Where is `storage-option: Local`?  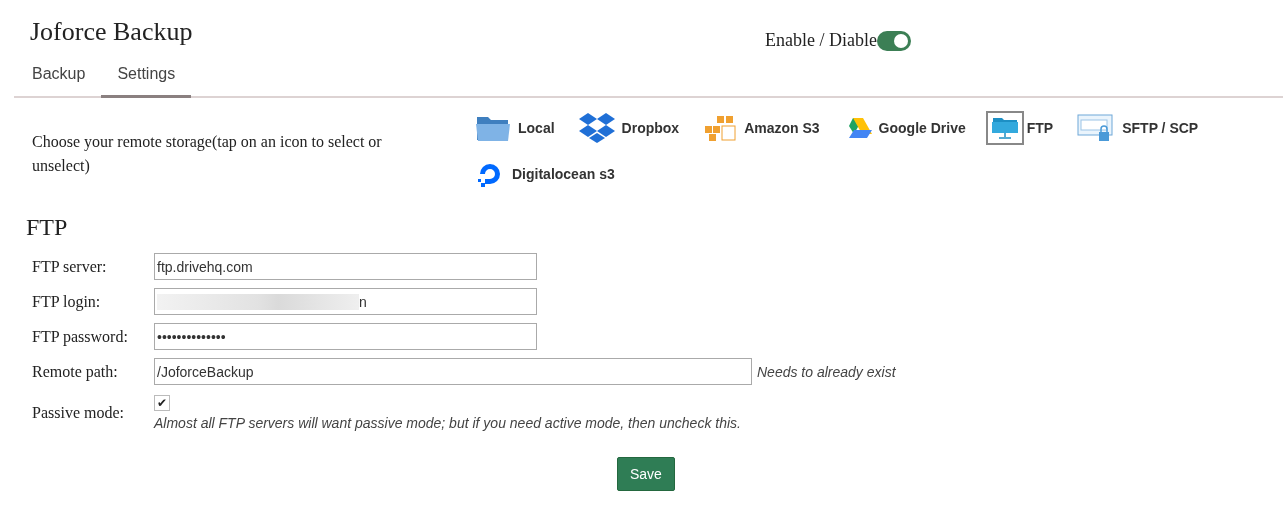
storage-option: Local is located at coordinates (513, 128).